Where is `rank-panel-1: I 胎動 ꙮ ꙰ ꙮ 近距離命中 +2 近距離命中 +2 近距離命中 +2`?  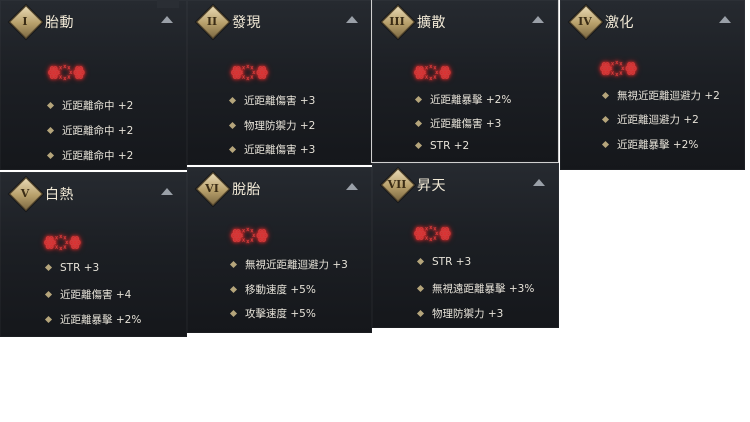
rank-panel-1: I 胎動 ꙮ ꙰ ꙮ 近距離命中 +2 近距離命中 +2 近距離命中 +2 is located at coordinates (93, 85).